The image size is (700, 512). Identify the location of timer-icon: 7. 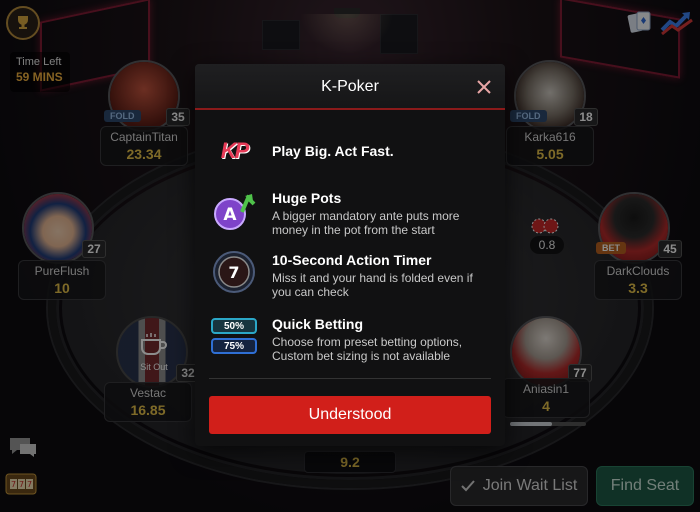
(234, 272).